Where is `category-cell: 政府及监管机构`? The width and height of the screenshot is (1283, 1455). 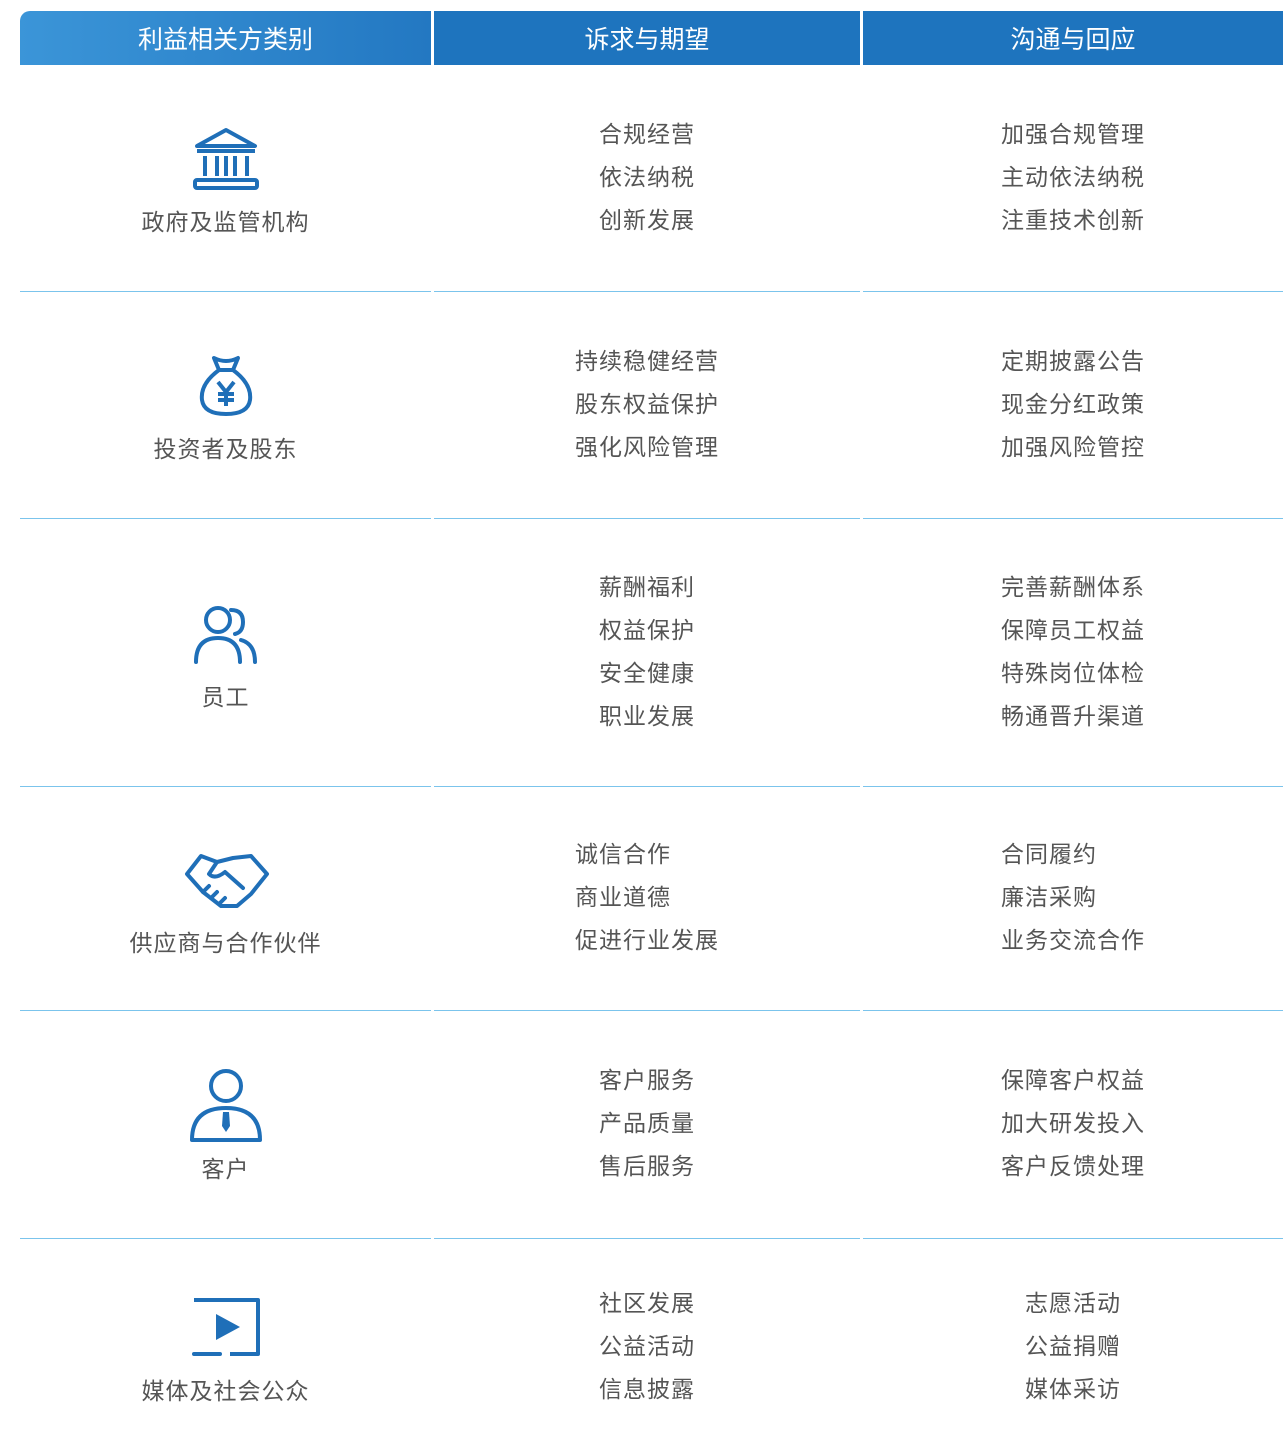
category-cell: 政府及监管机构 is located at coordinates (225, 178).